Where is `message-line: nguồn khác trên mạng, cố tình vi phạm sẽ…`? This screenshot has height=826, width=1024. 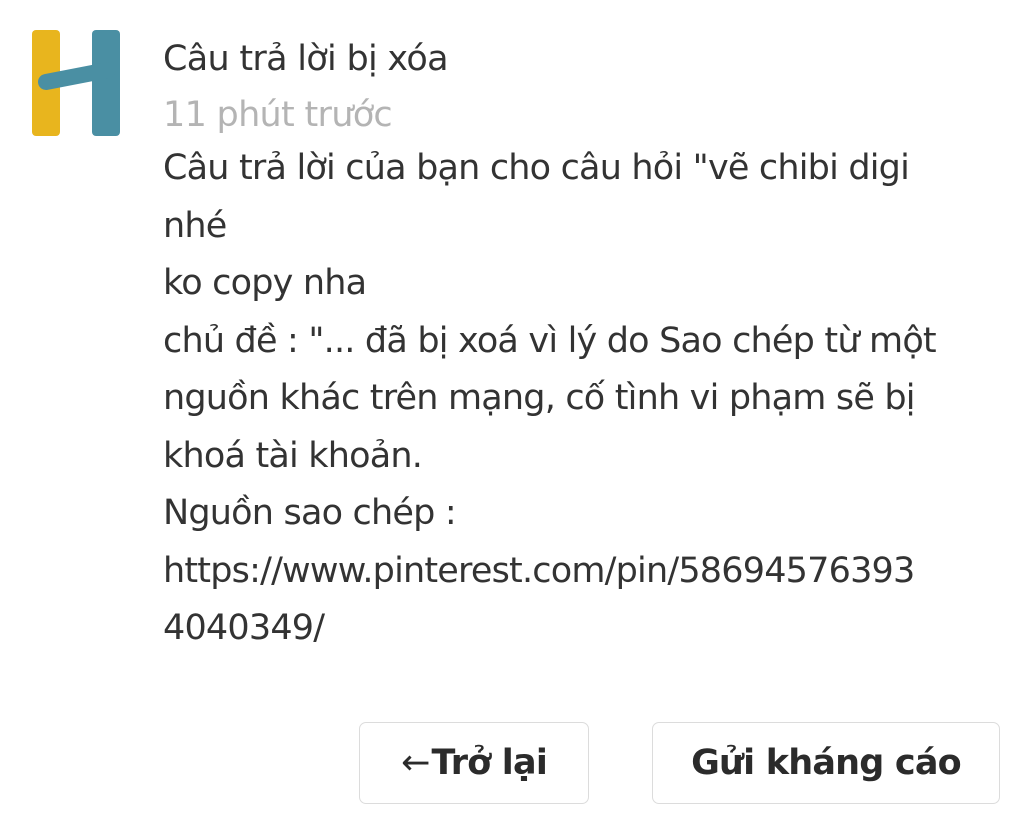 message-line: nguồn khác trên mạng, cố tình vi phạm sẽ… is located at coordinates (539, 398).